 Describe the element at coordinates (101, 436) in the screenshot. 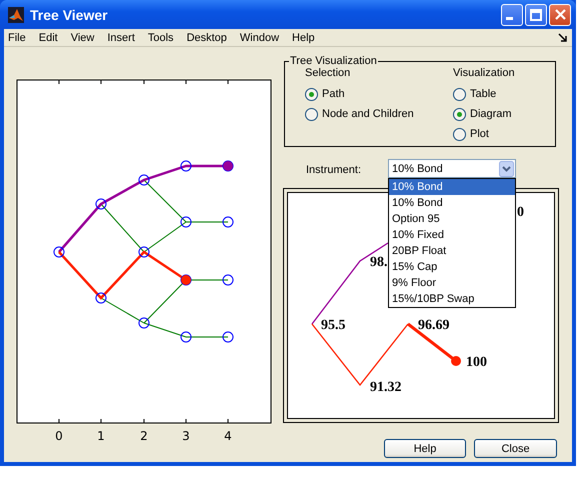

I see `axis-tick-label: 1` at that location.